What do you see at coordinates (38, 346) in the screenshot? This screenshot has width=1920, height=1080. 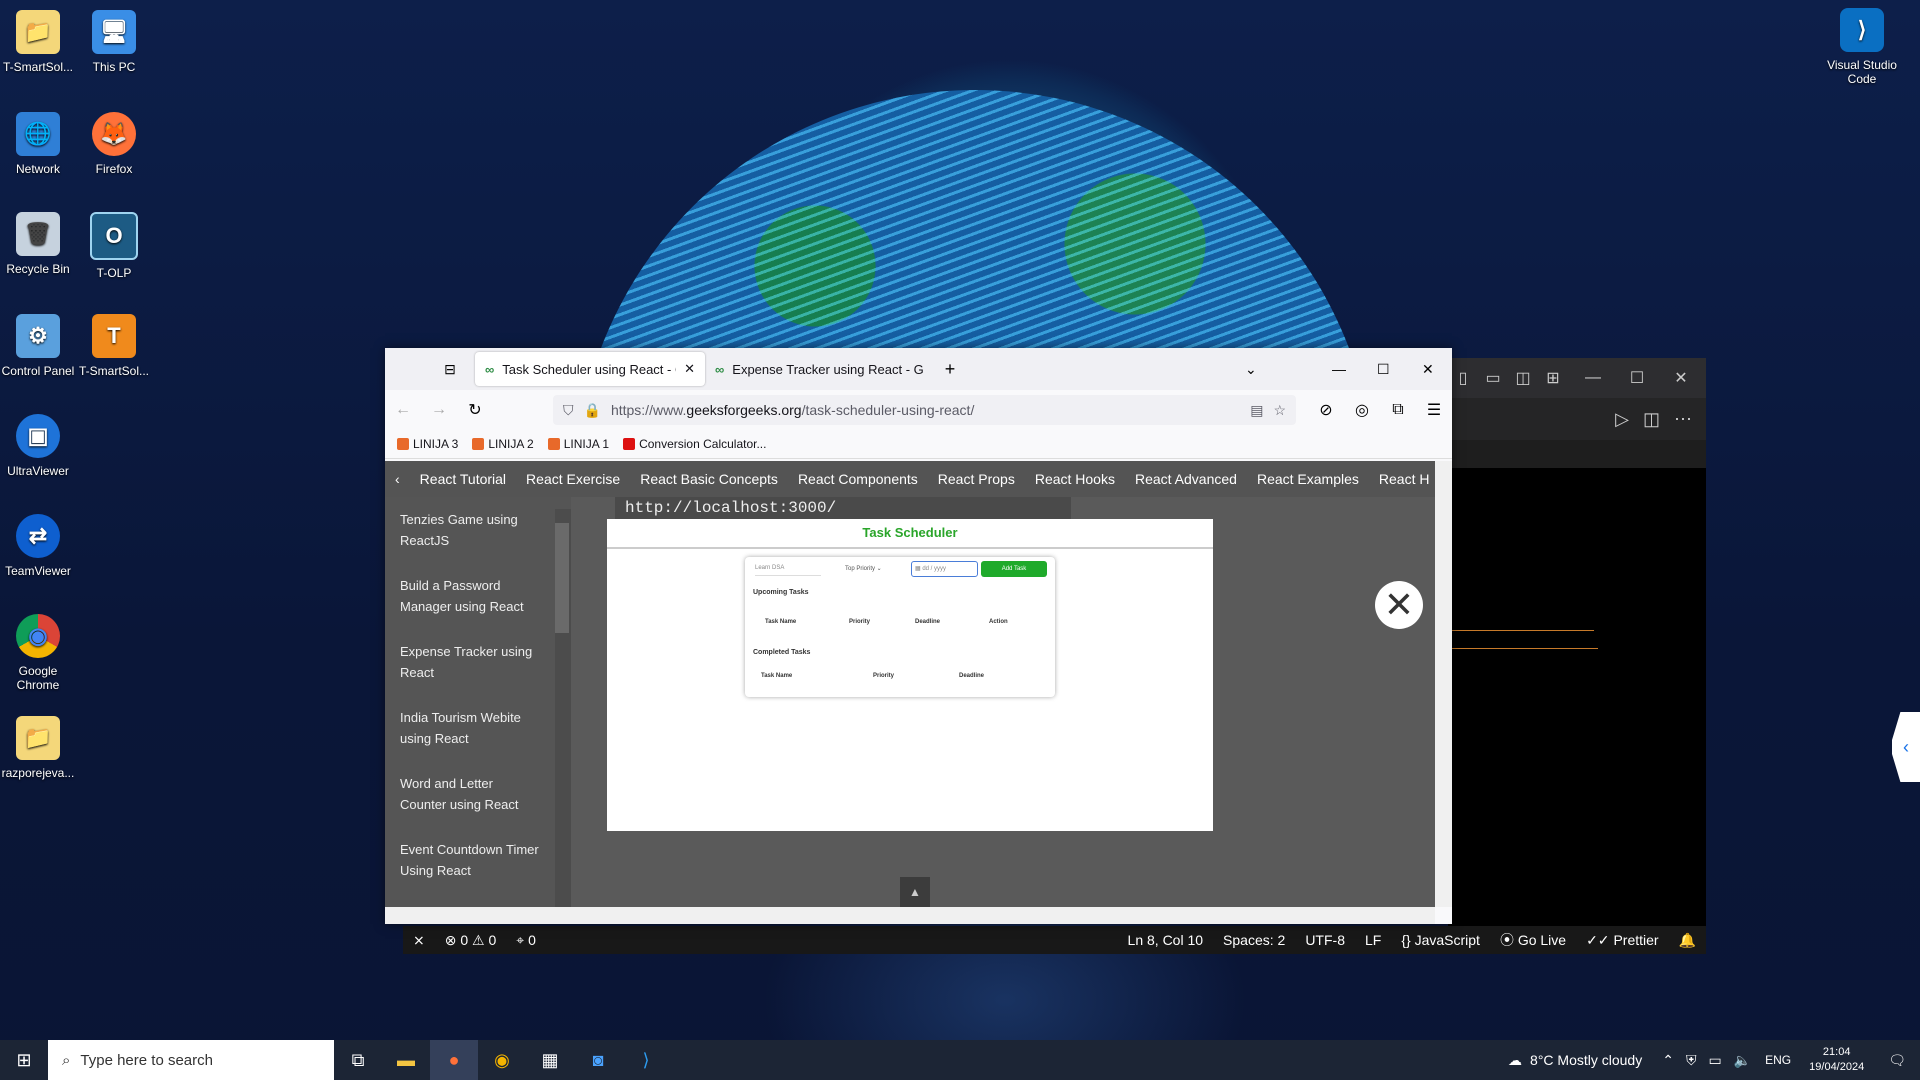 I see `desktop-icon-control-panel: ⚙ Control Panel` at bounding box center [38, 346].